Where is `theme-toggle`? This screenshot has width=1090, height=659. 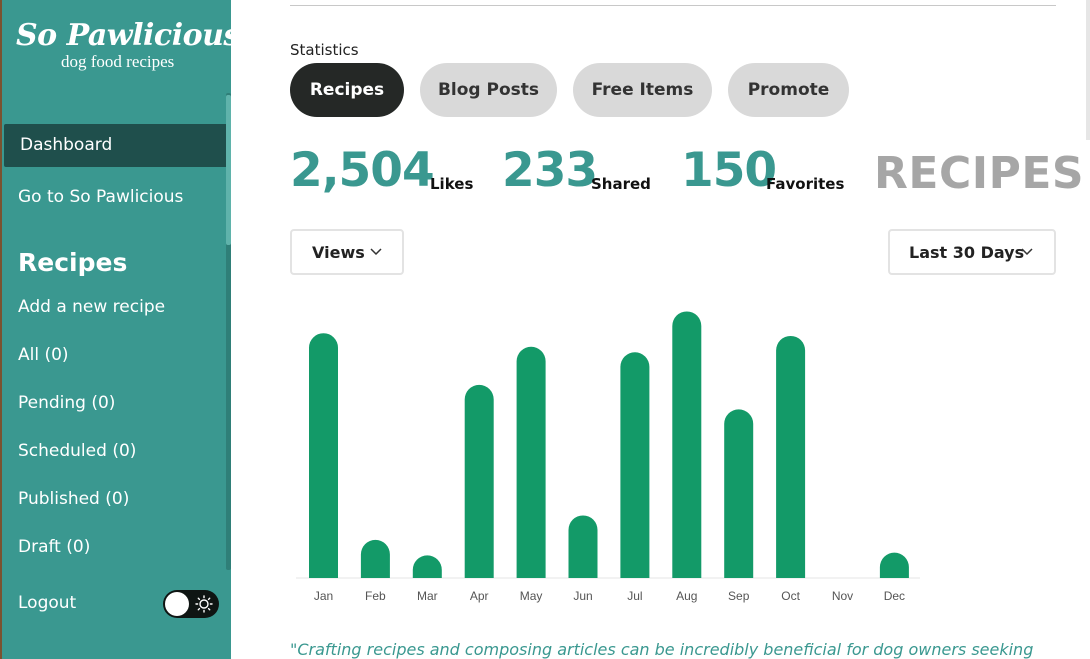 theme-toggle is located at coordinates (191, 604).